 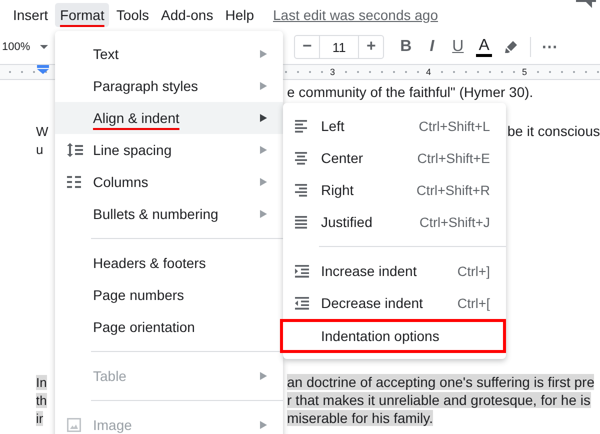 What do you see at coordinates (169, 295) in the screenshot?
I see `menu-item: Page numbers` at bounding box center [169, 295].